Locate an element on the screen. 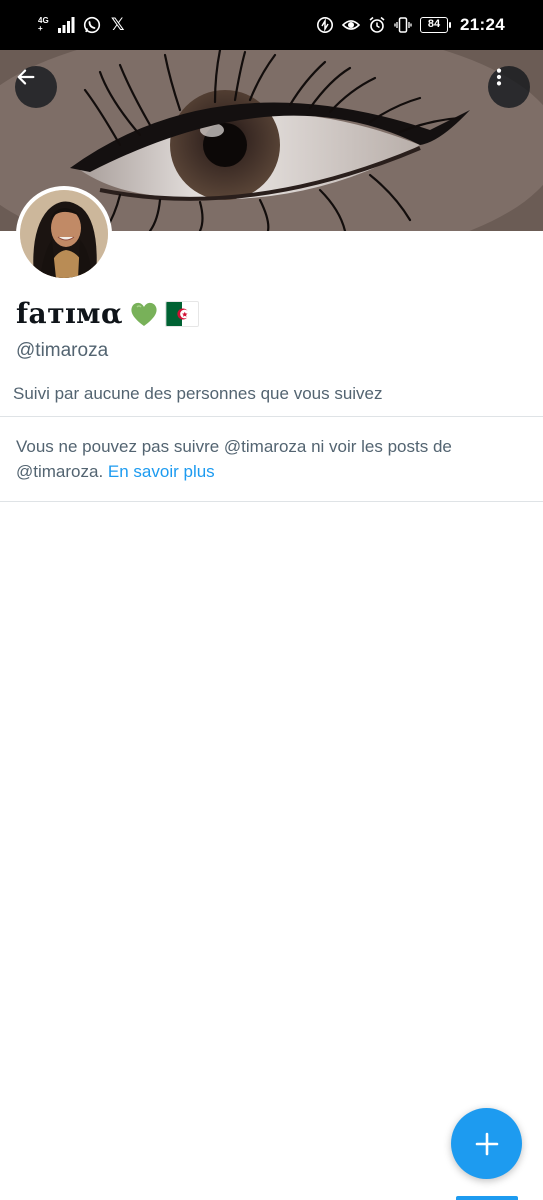 Image resolution: width=543 pixels, height=1200 pixels. bottom-tab-indicator is located at coordinates (487, 1198).